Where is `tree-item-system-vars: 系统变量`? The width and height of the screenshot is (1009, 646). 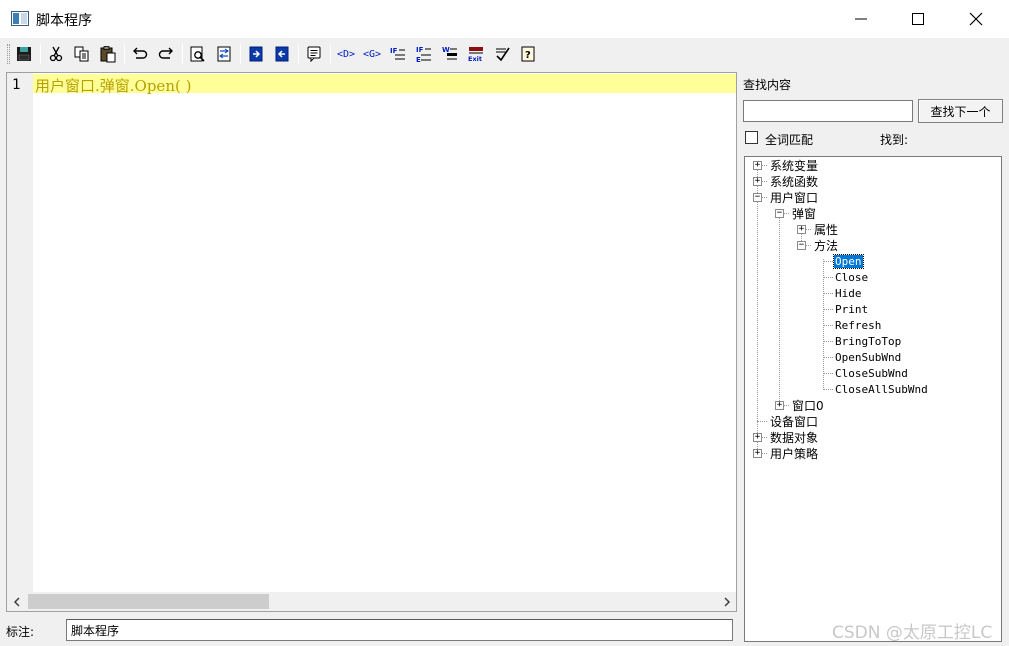
tree-item-system-vars: 系统变量 is located at coordinates (794, 165).